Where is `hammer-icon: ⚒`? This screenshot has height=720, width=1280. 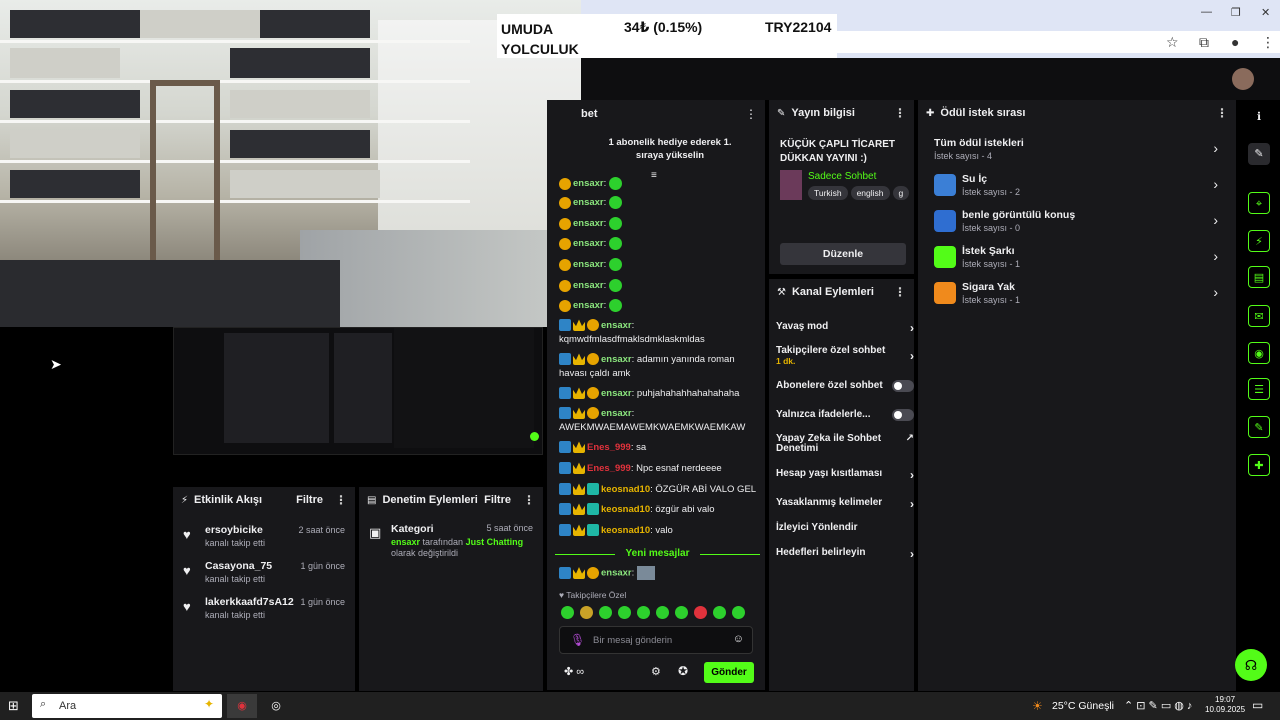 hammer-icon: ⚒ is located at coordinates (781, 292).